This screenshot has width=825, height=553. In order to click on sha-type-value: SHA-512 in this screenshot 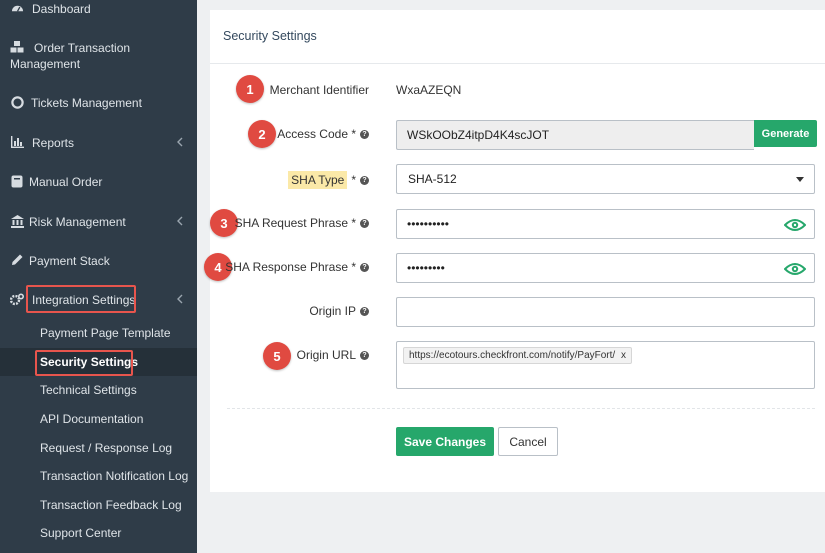, I will do `click(432, 179)`.